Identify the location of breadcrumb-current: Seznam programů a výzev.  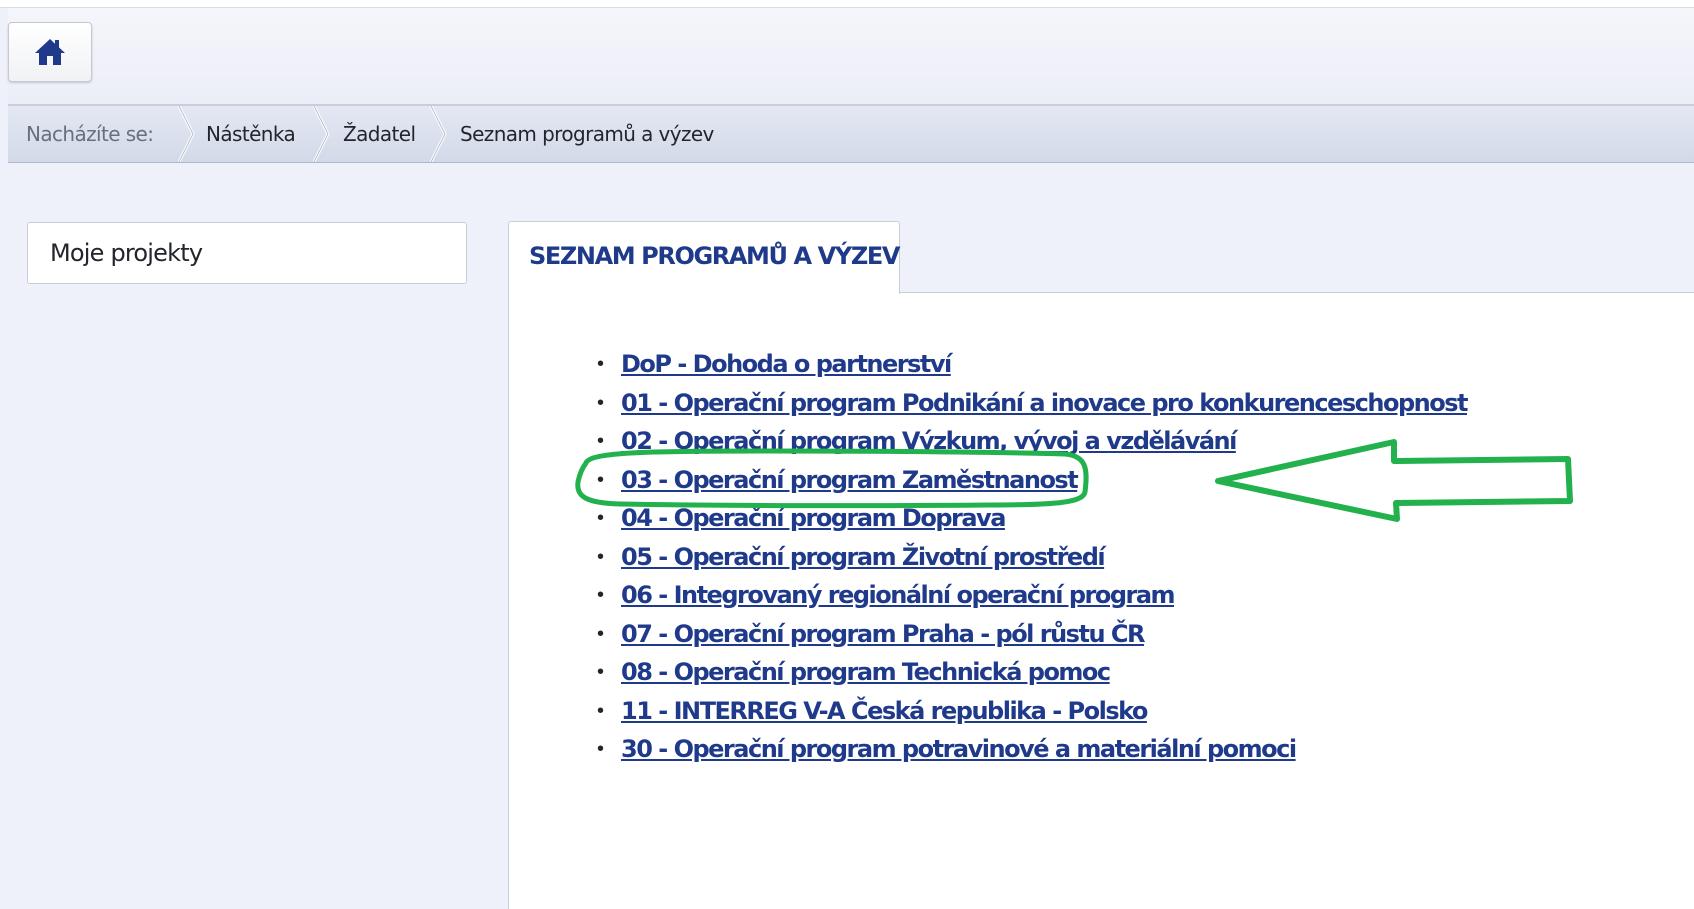
(587, 134).